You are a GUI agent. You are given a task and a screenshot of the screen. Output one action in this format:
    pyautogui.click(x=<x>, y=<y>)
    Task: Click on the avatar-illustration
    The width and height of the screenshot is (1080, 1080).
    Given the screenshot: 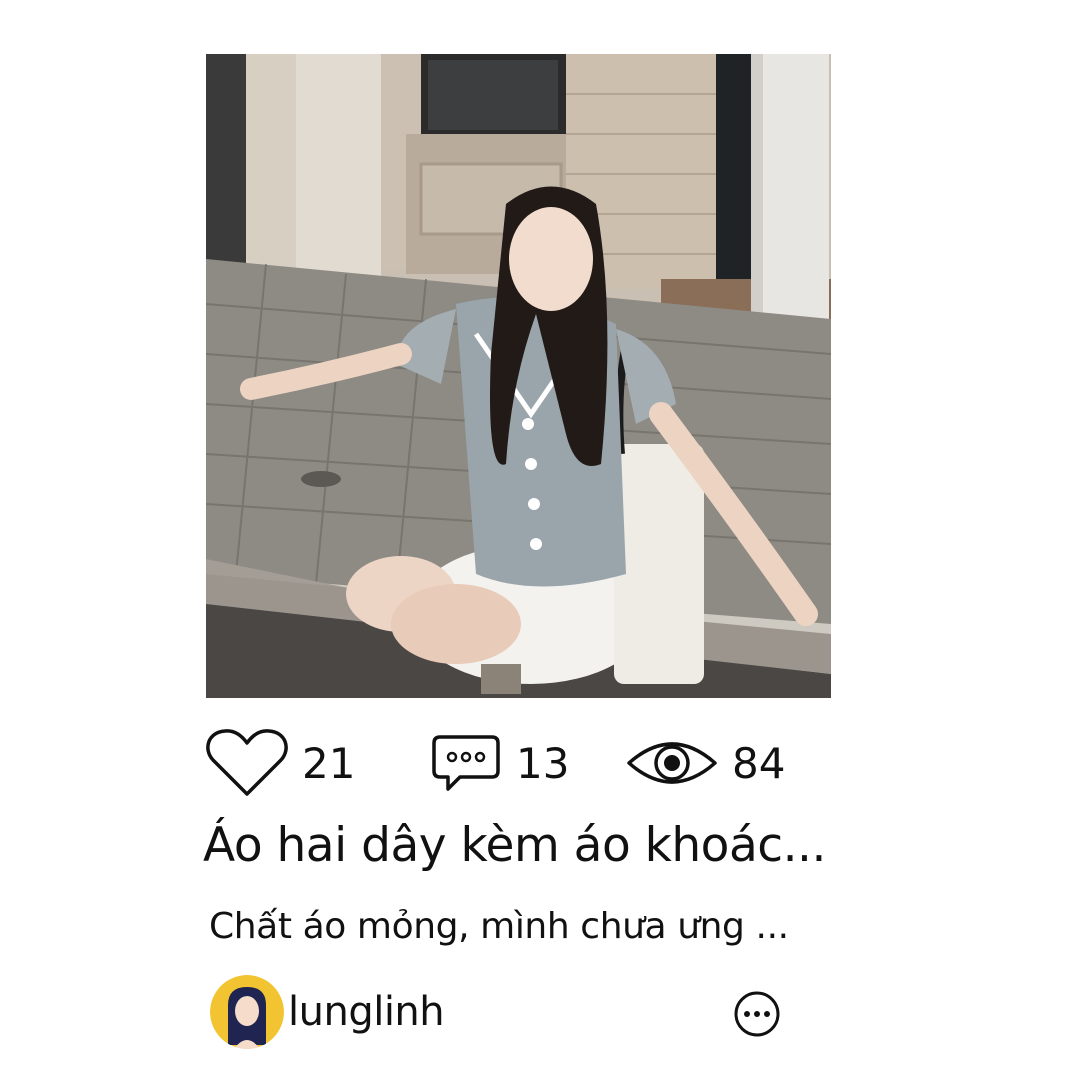 What is the action you would take?
    pyautogui.click(x=247, y=1012)
    